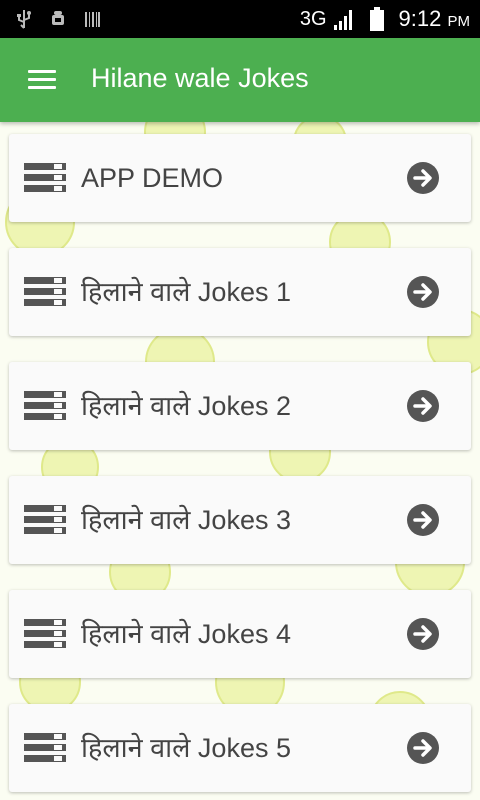 The image size is (480, 800). I want to click on clock-ampm: PM, so click(459, 21).